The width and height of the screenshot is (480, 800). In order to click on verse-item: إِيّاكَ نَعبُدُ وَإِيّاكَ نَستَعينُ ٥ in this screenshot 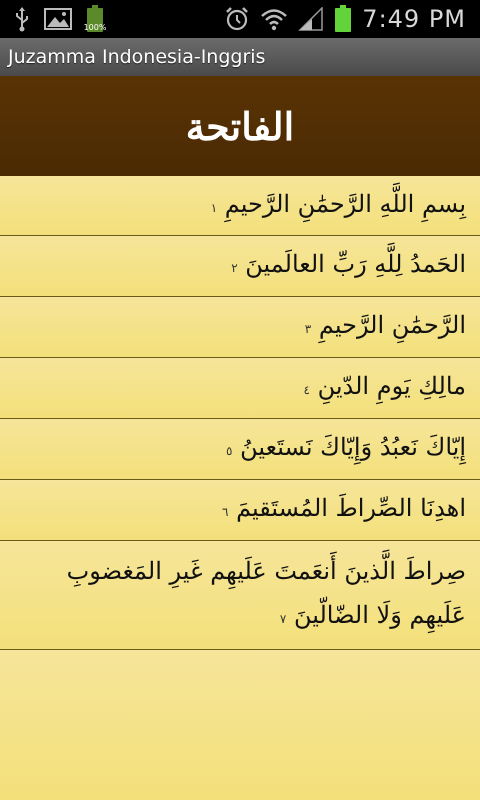, I will do `click(240, 449)`.